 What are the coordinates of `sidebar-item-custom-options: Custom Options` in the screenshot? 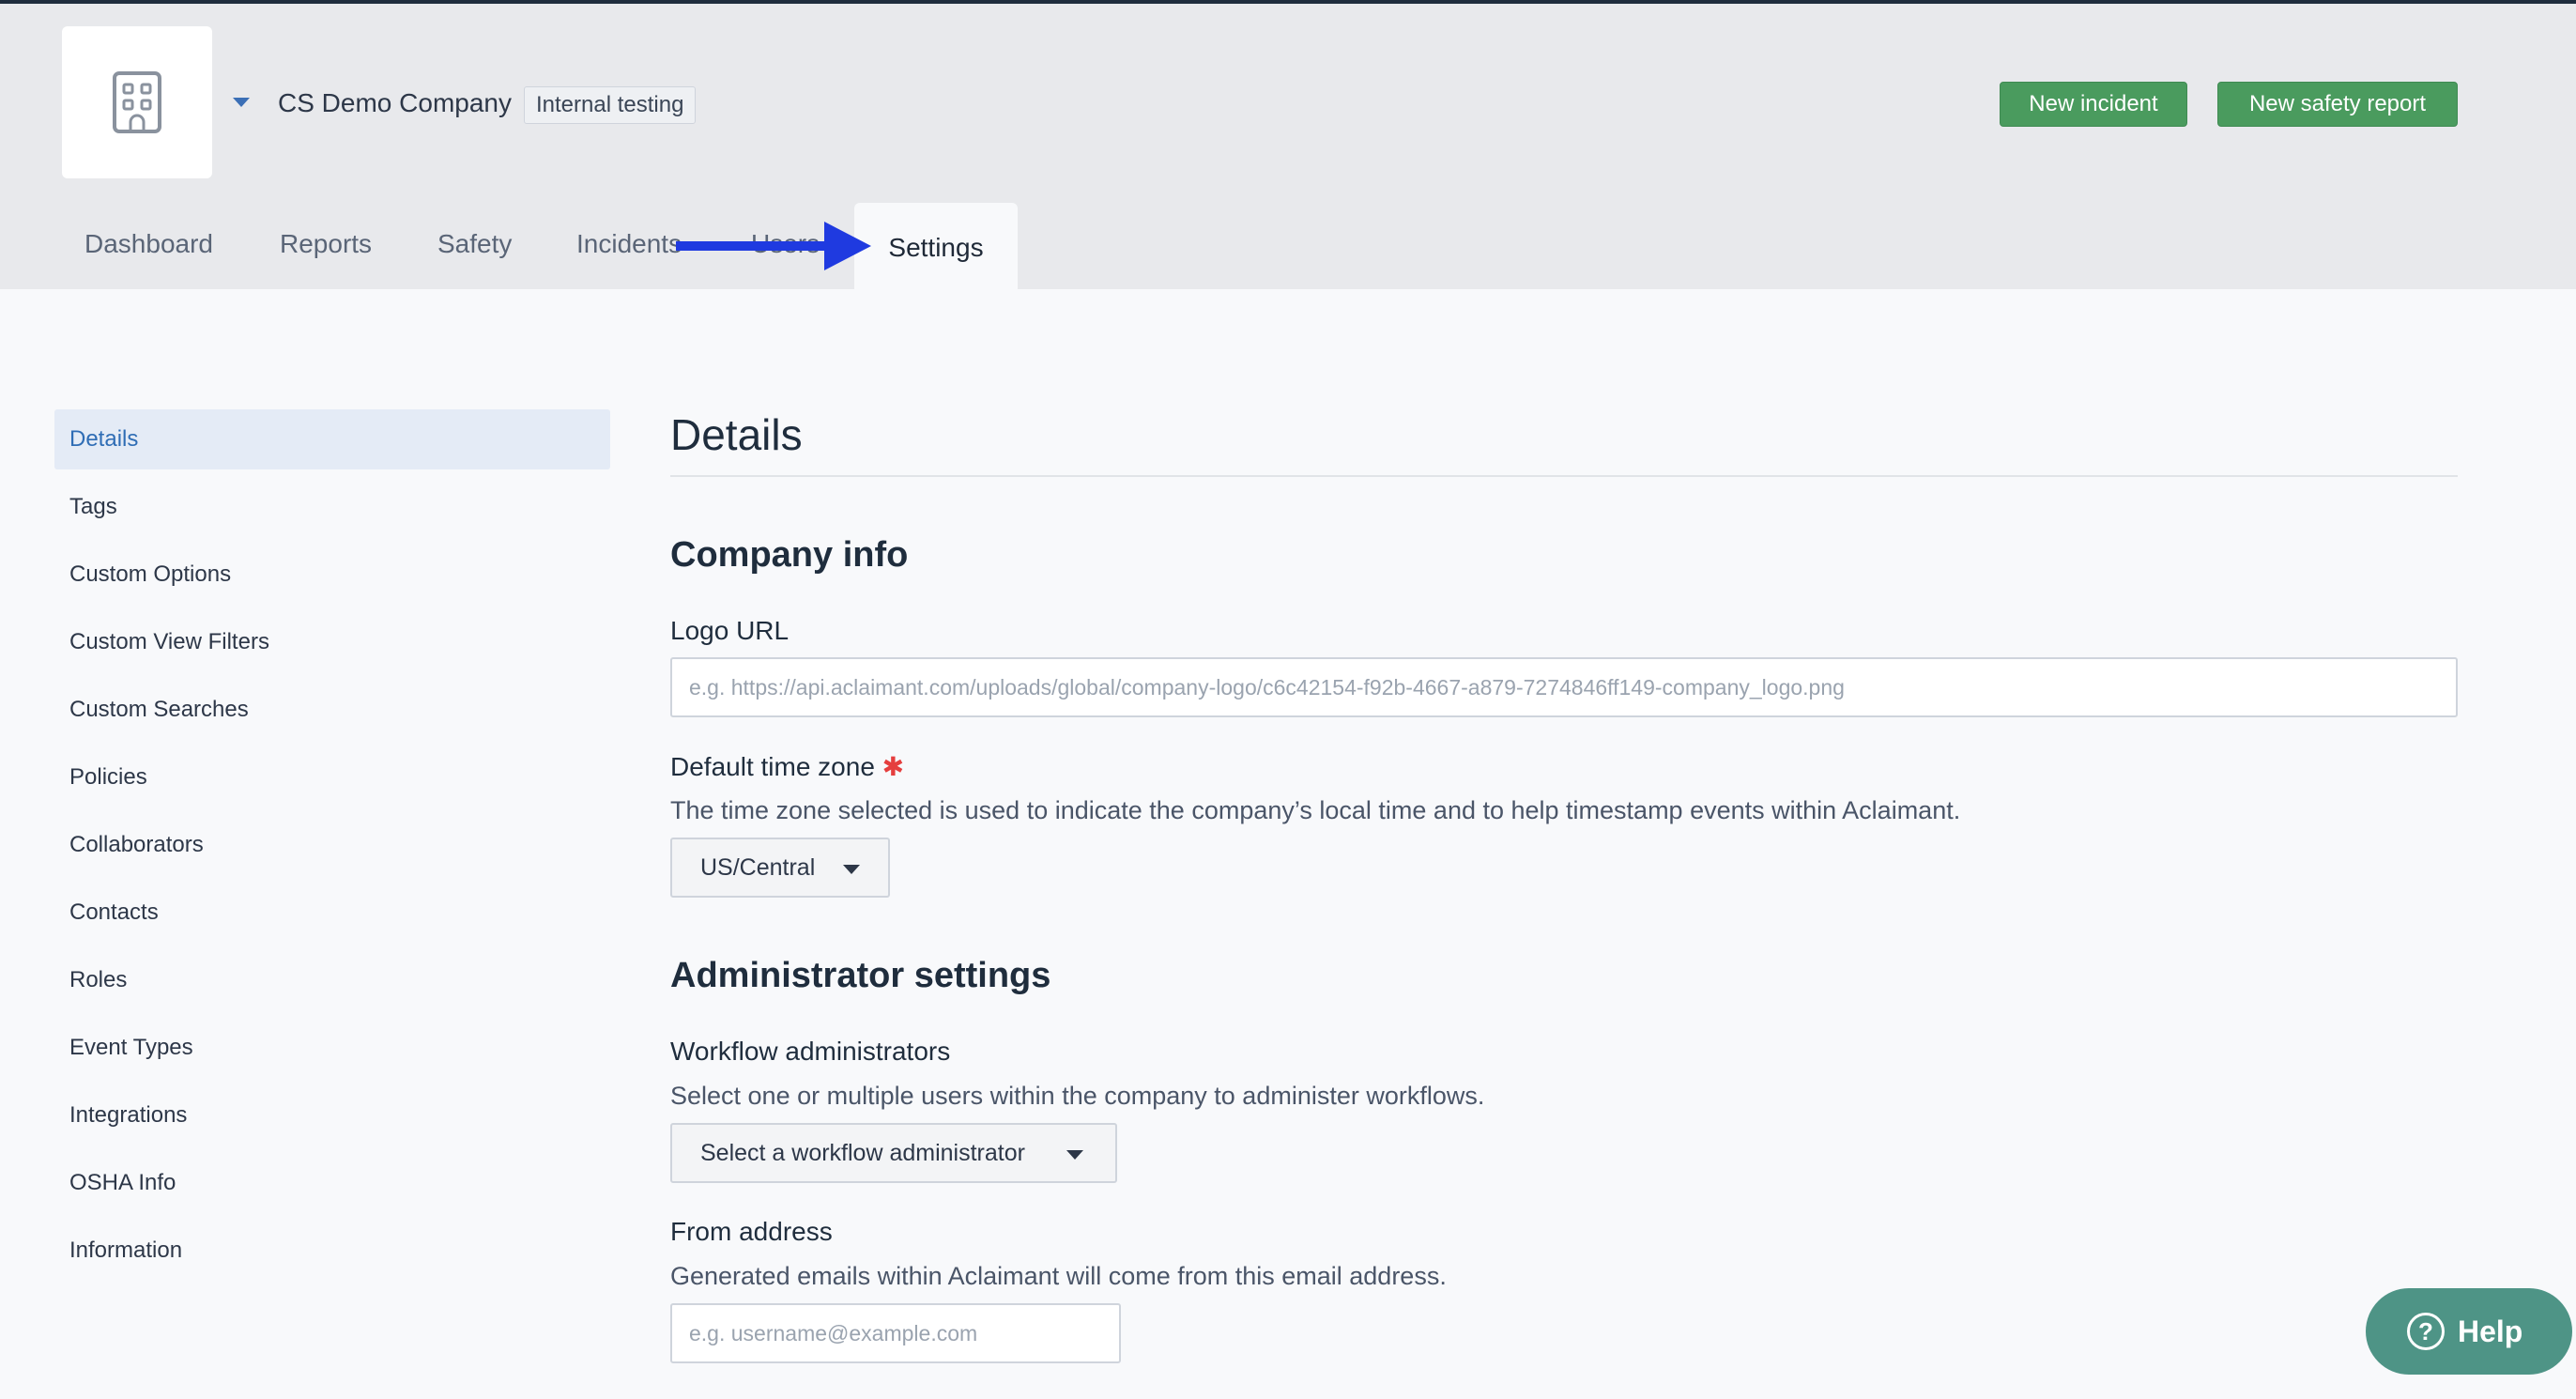 It's located at (332, 575).